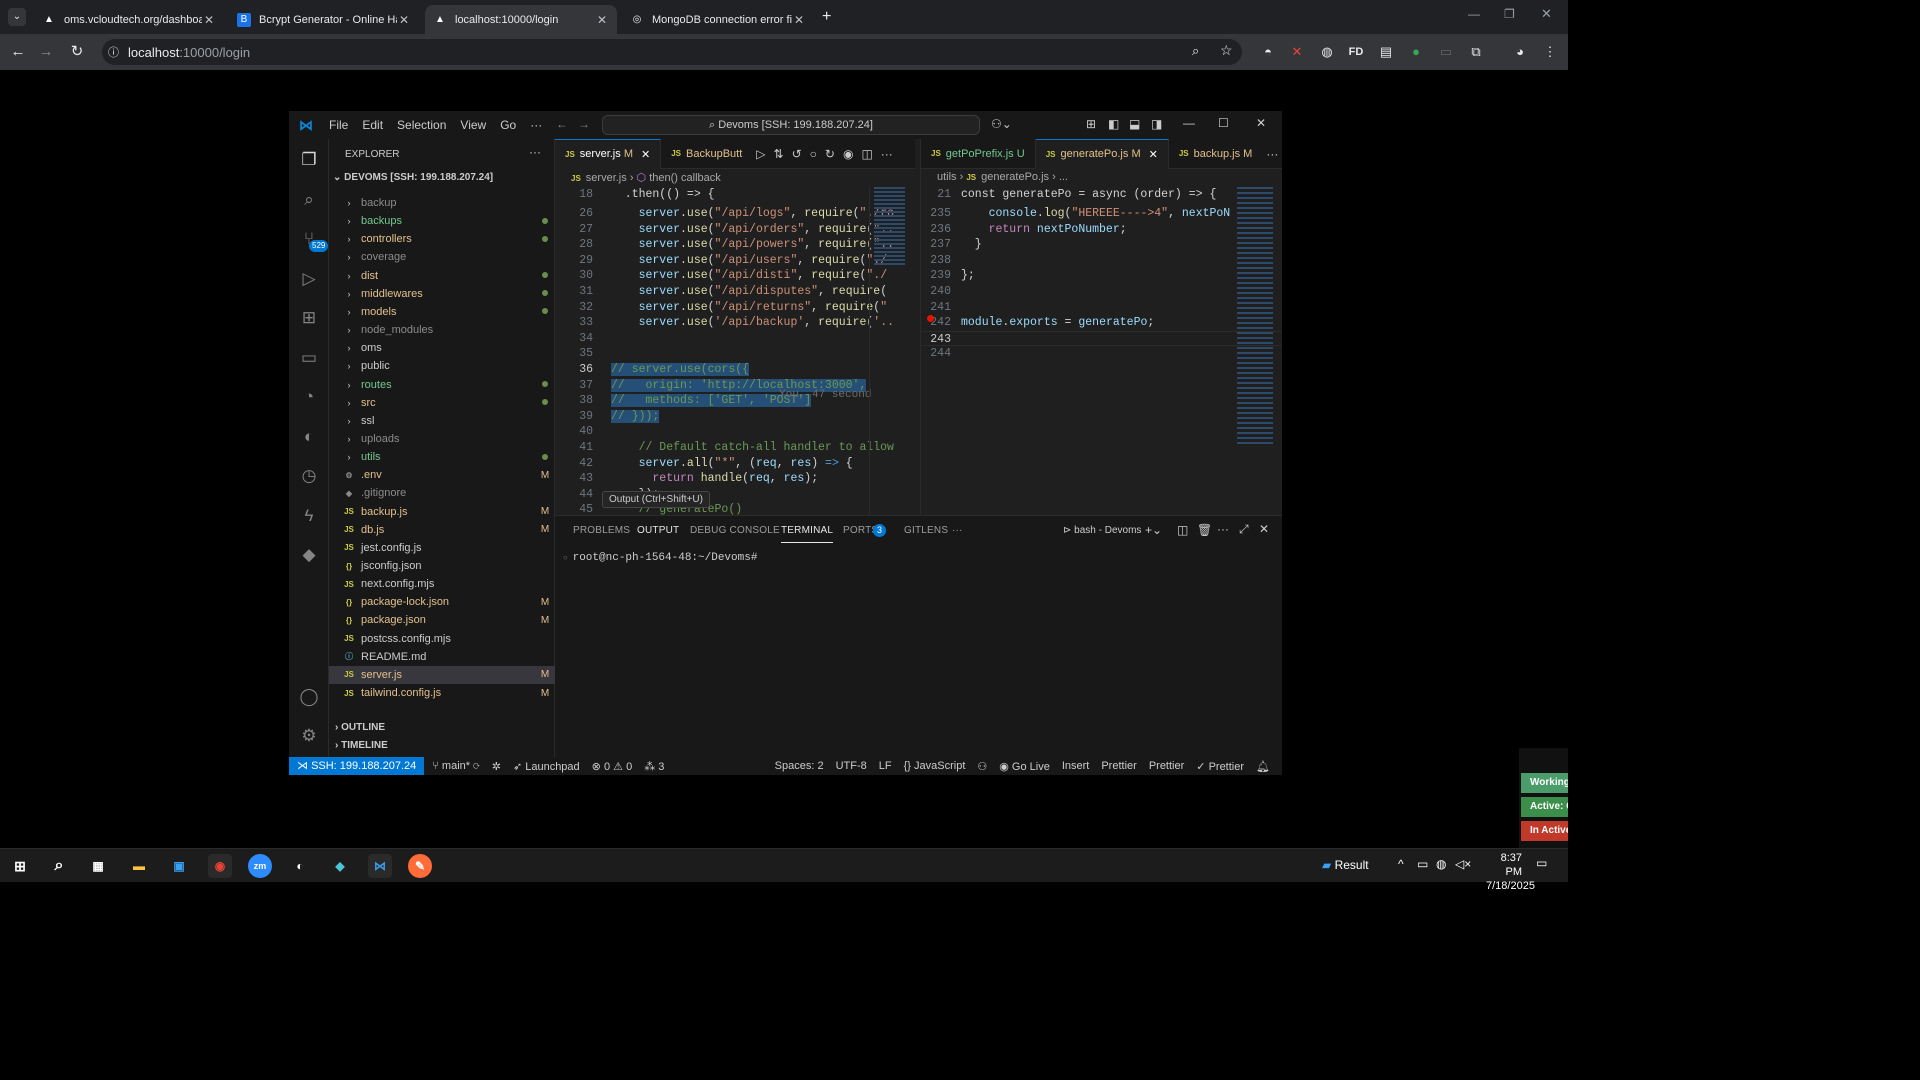 This screenshot has width=1920, height=1080. I want to click on tree-item-dist: › dist, so click(442, 276).